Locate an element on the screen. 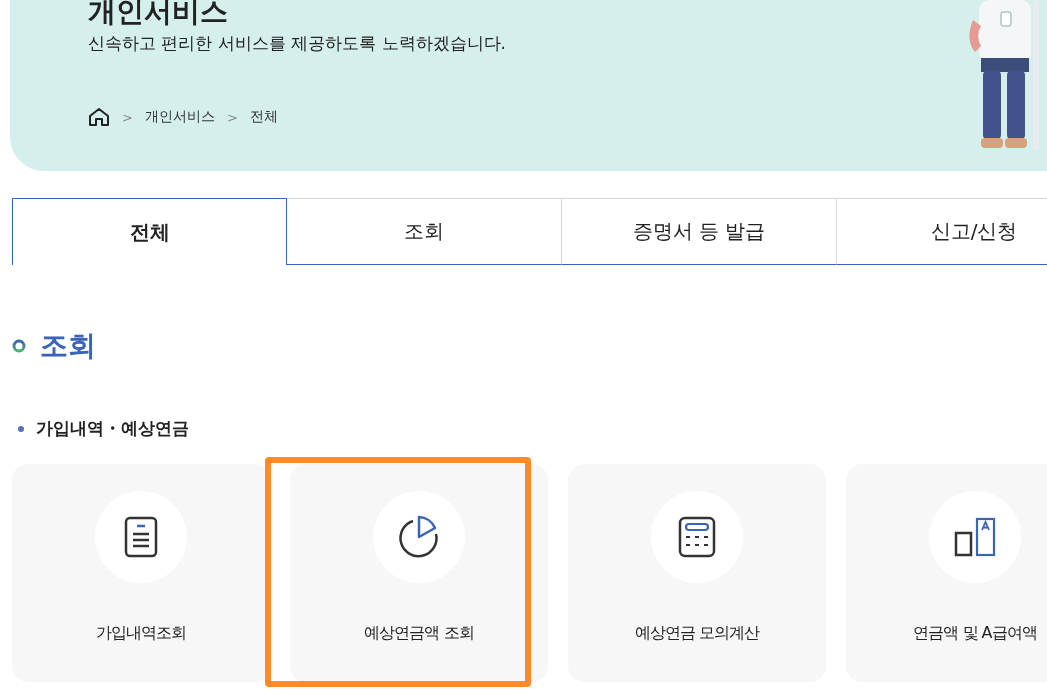 Image resolution: width=1047 pixels, height=699 pixels. section-title: 조회 is located at coordinates (68, 346).